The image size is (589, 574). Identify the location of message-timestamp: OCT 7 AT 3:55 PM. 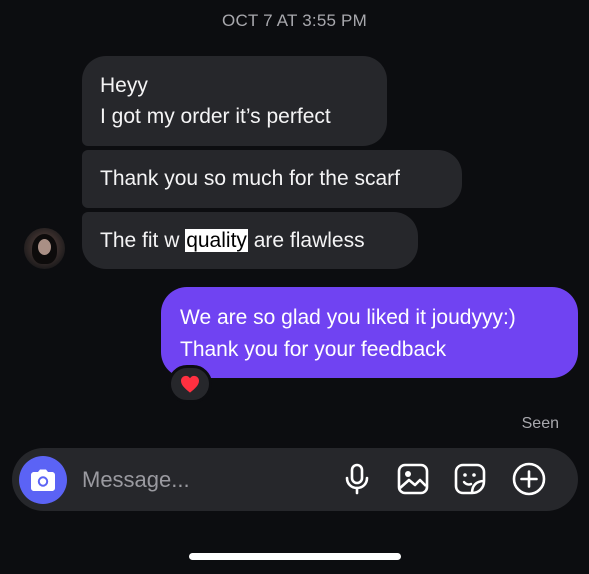
(294, 20).